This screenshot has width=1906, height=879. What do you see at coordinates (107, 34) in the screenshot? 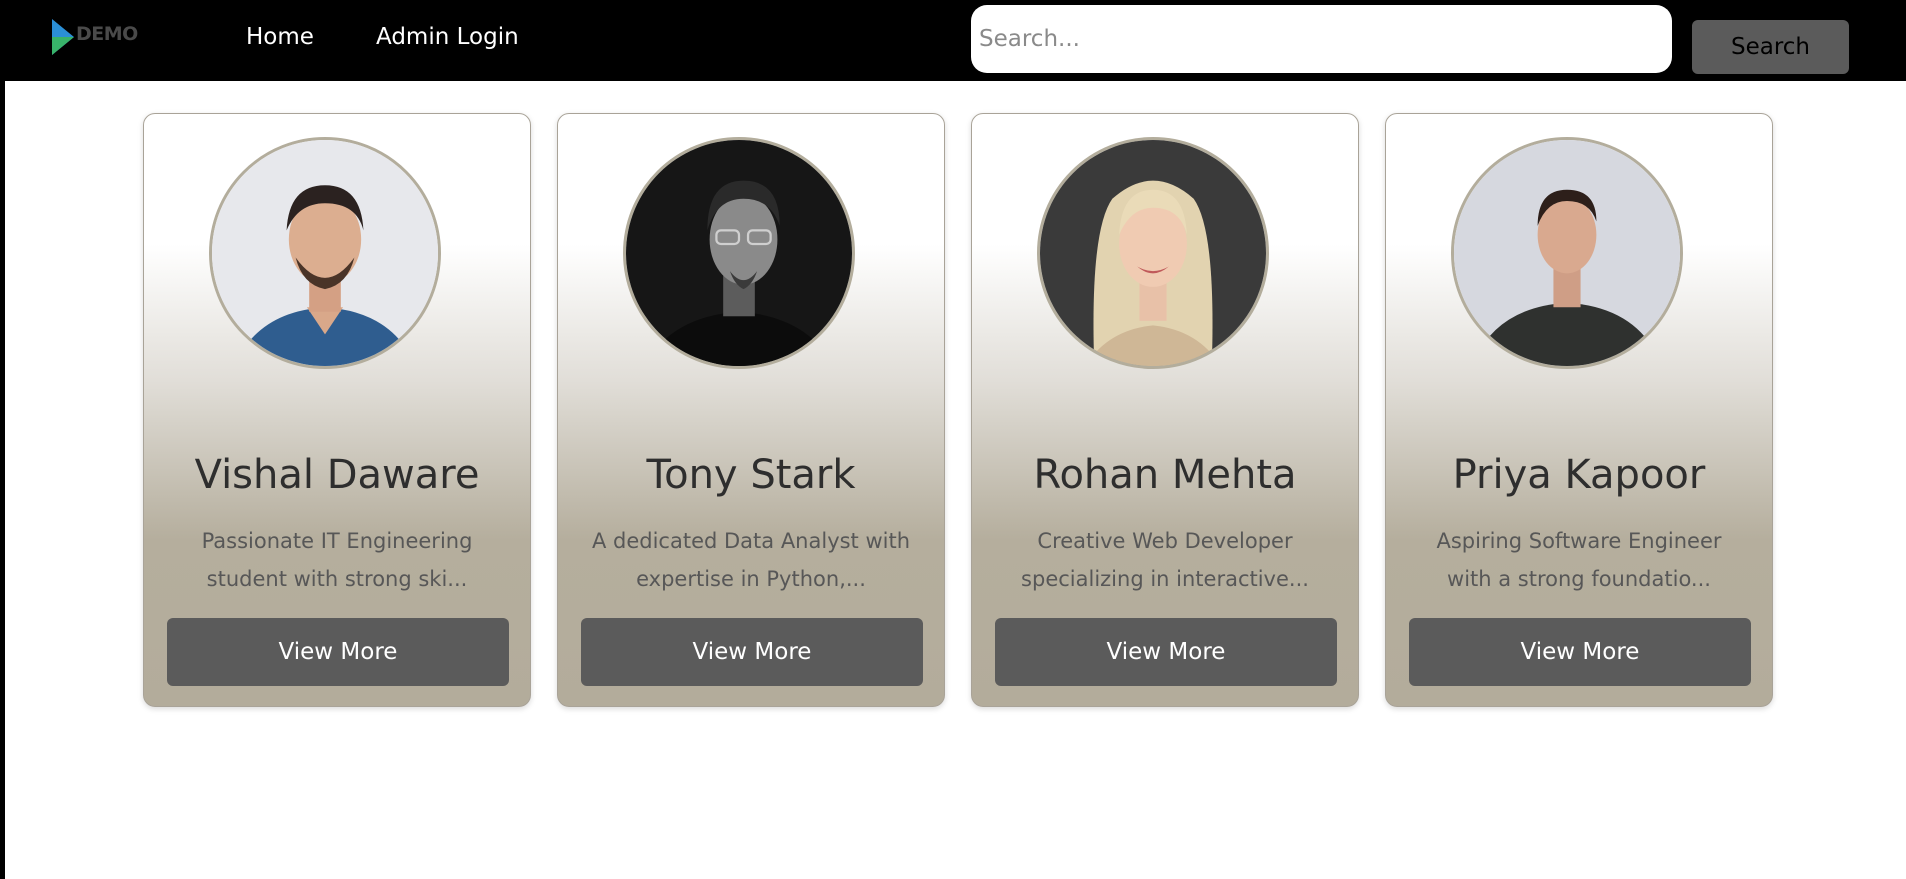
I see `logo-text: DEMO` at bounding box center [107, 34].